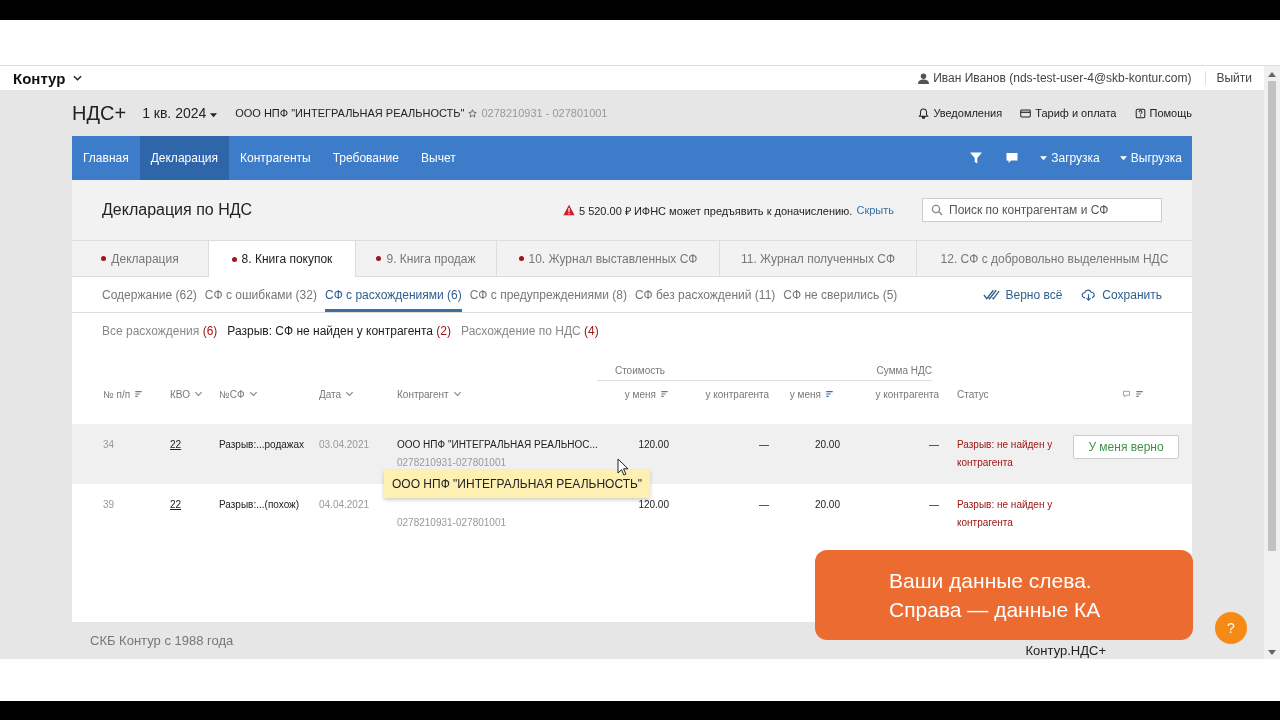  I want to click on filter-link: Все расхождения (6), so click(160, 331).